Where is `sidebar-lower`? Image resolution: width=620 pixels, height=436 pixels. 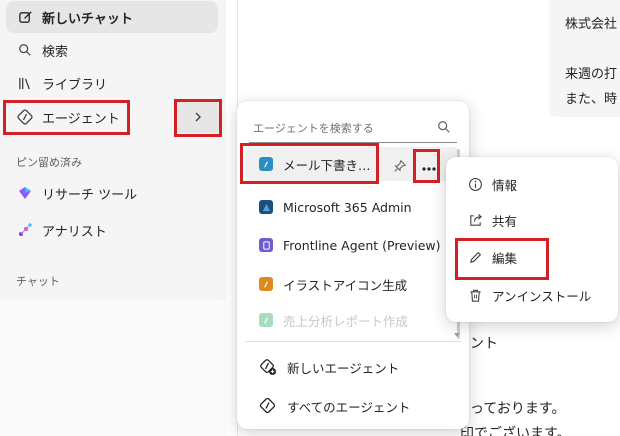 sidebar-lower is located at coordinates (113, 368).